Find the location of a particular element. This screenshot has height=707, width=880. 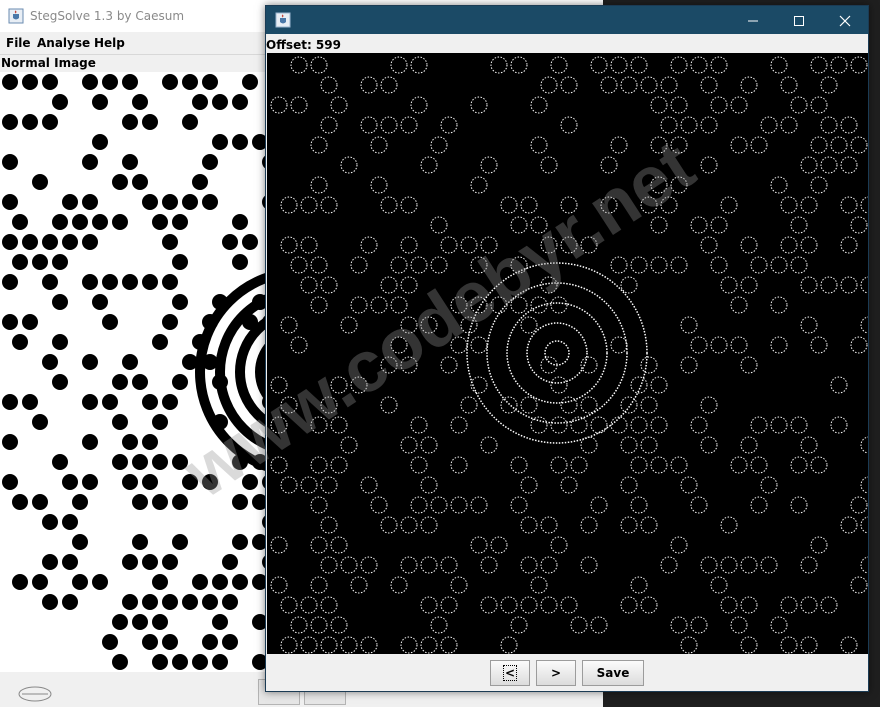

next-button: > is located at coordinates (556, 673).